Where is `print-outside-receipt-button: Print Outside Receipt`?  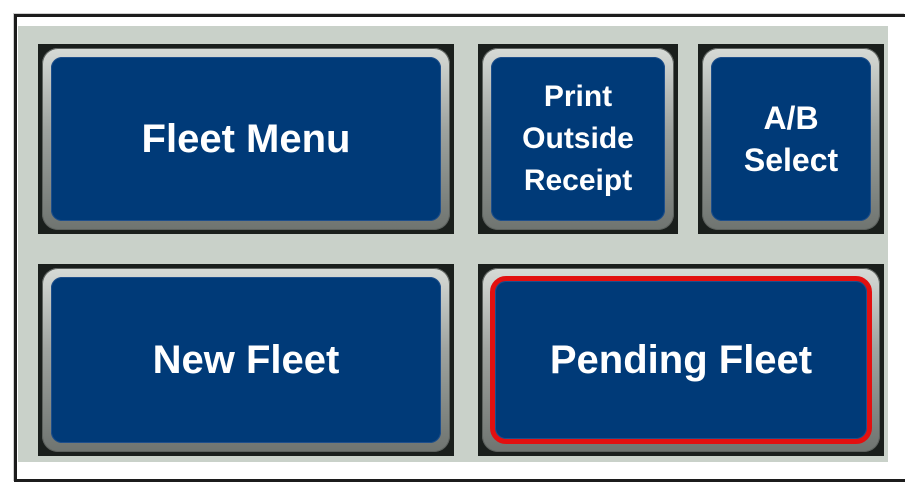 print-outside-receipt-button: Print Outside Receipt is located at coordinates (578, 139).